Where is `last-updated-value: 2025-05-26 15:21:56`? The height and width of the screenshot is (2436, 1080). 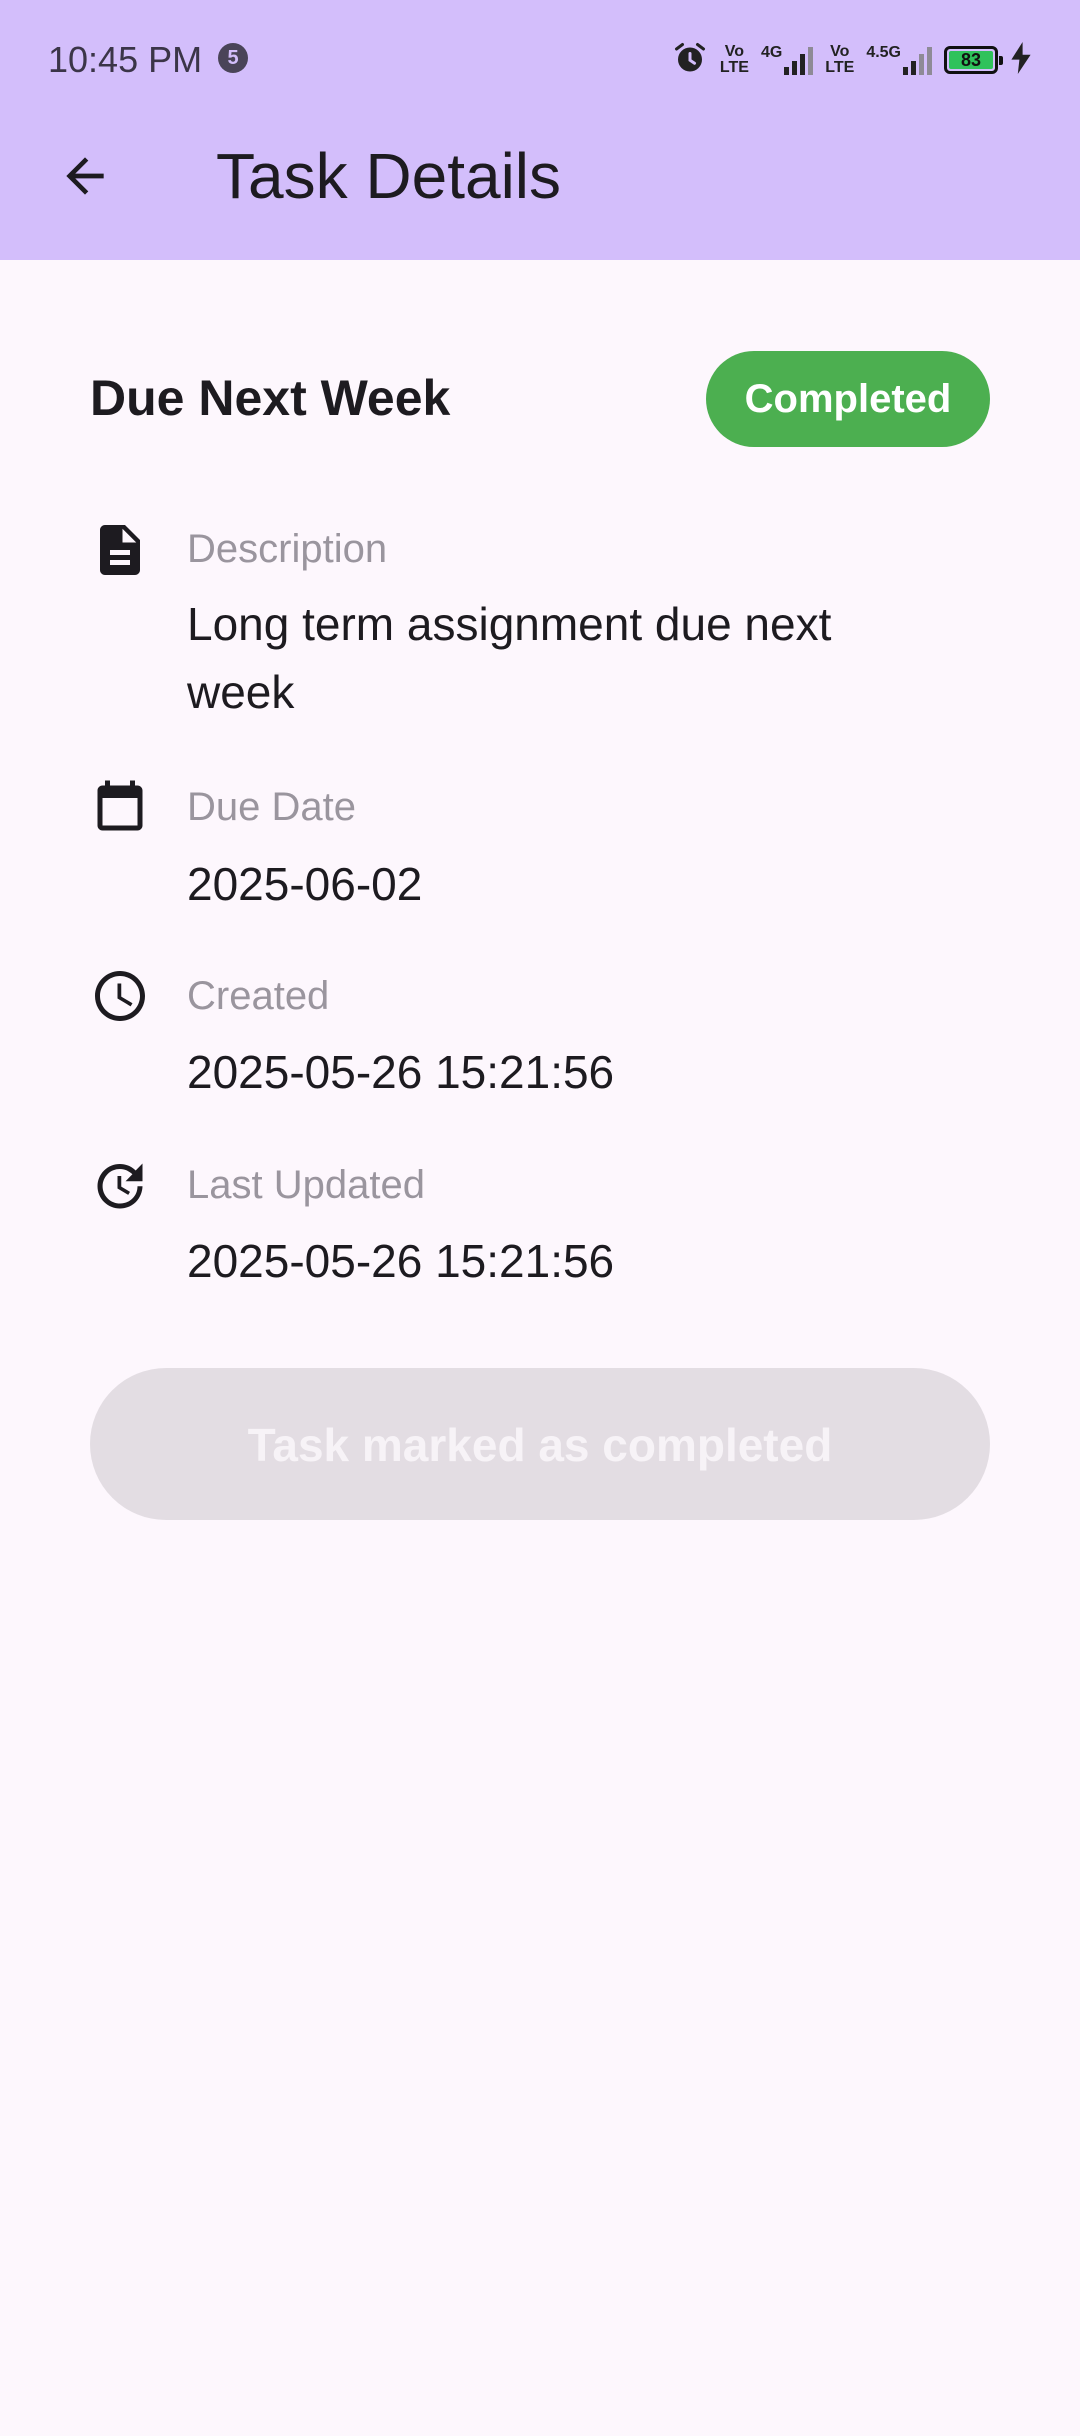
last-updated-value: 2025-05-26 15:21:56 is located at coordinates (401, 1261).